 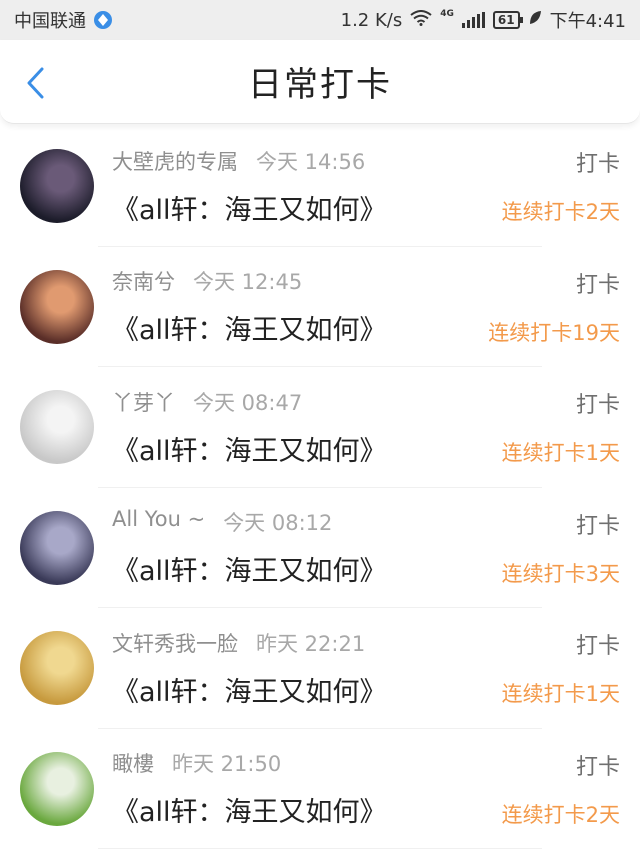 I want to click on wifi-icon, so click(x=421, y=20).